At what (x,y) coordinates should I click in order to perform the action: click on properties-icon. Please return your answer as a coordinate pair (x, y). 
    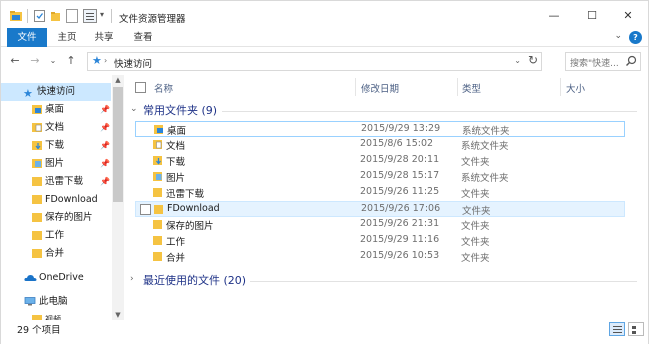
    Looking at the image, I should click on (39, 16).